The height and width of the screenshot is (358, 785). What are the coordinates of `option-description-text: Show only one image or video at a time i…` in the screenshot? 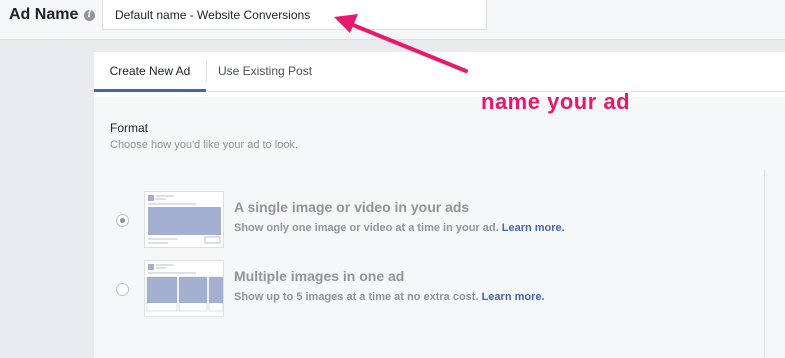 It's located at (366, 228).